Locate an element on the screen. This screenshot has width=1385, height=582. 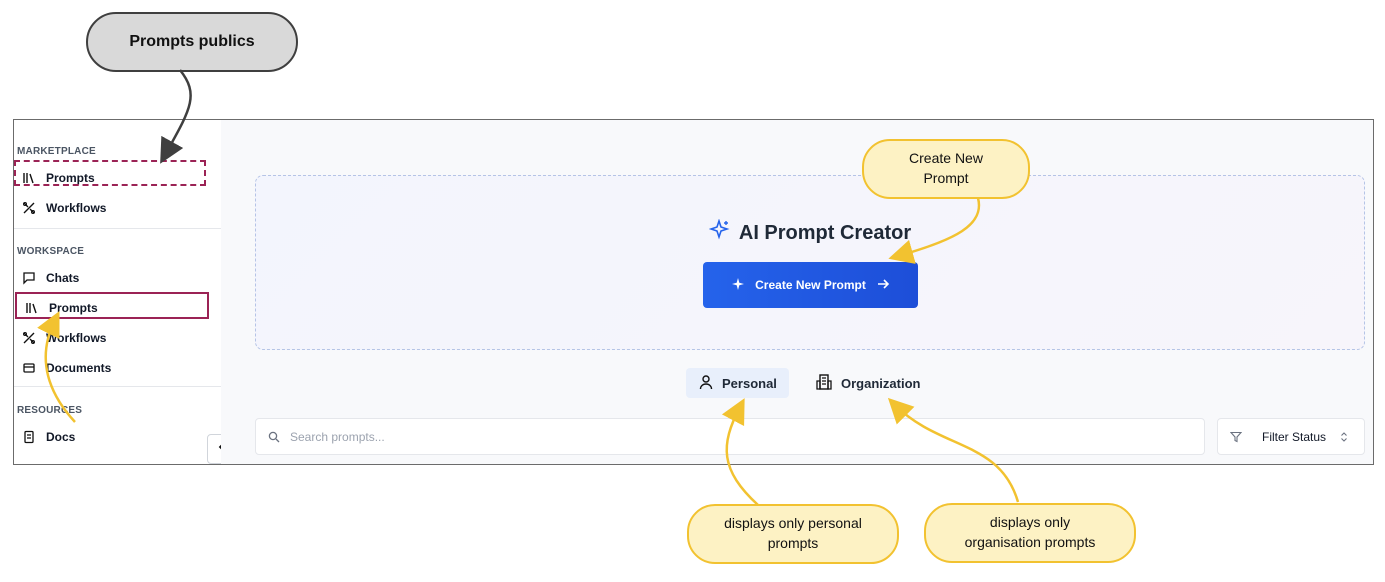
callout-personal-text: displays only personal prompts is located at coordinates (793, 533).